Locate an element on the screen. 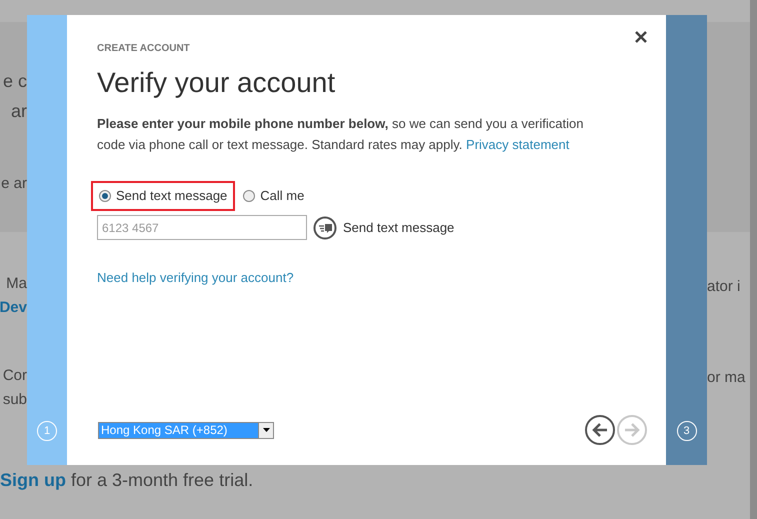 The image size is (757, 519). close-icon is located at coordinates (641, 37).